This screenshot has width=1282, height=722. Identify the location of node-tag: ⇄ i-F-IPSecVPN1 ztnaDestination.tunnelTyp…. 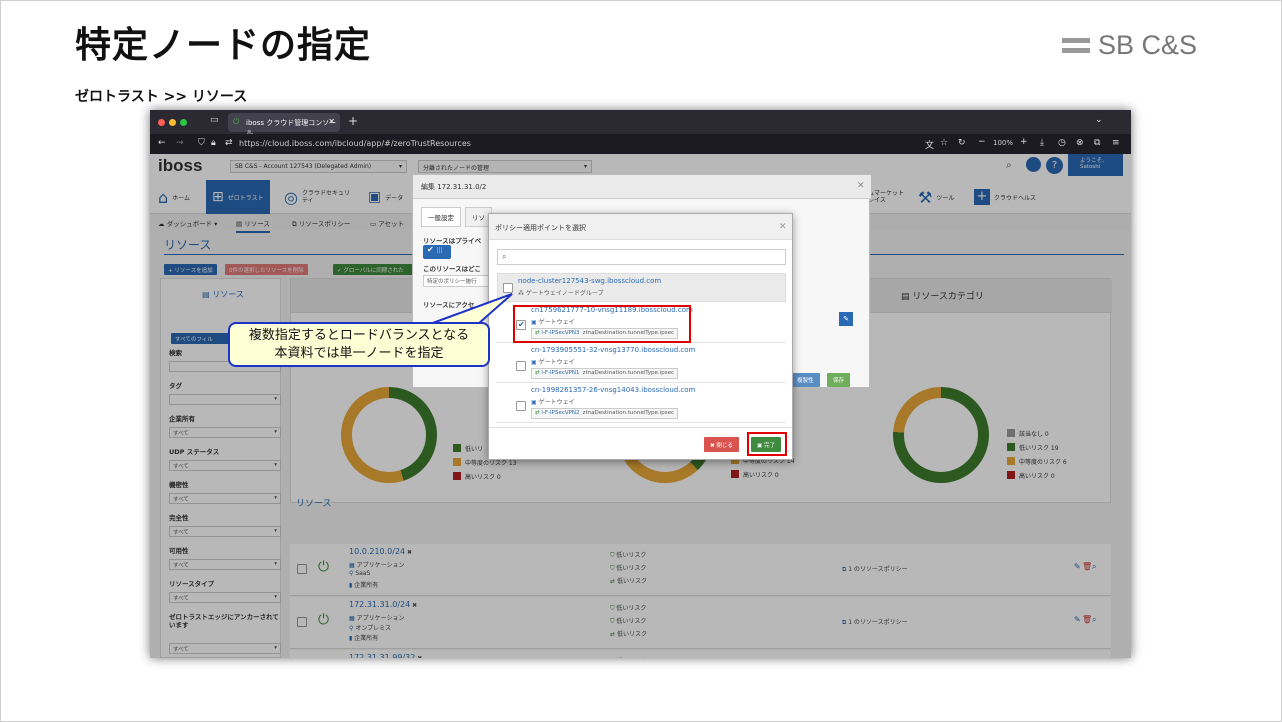
(604, 373).